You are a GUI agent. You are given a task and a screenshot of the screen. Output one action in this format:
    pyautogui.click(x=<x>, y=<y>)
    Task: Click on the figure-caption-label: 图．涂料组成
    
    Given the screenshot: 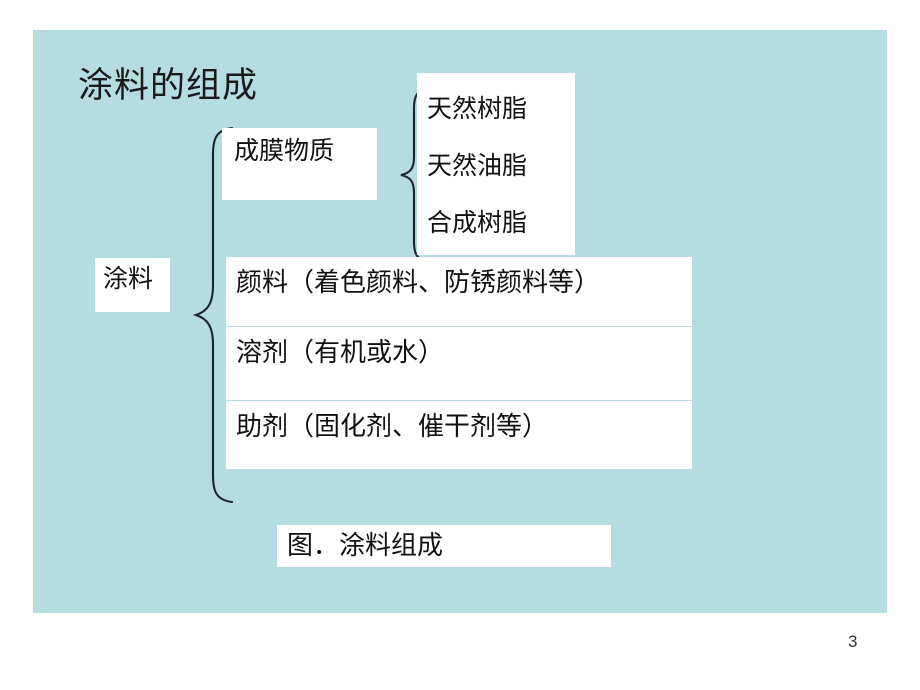 What is the action you would take?
    pyautogui.click(x=365, y=545)
    